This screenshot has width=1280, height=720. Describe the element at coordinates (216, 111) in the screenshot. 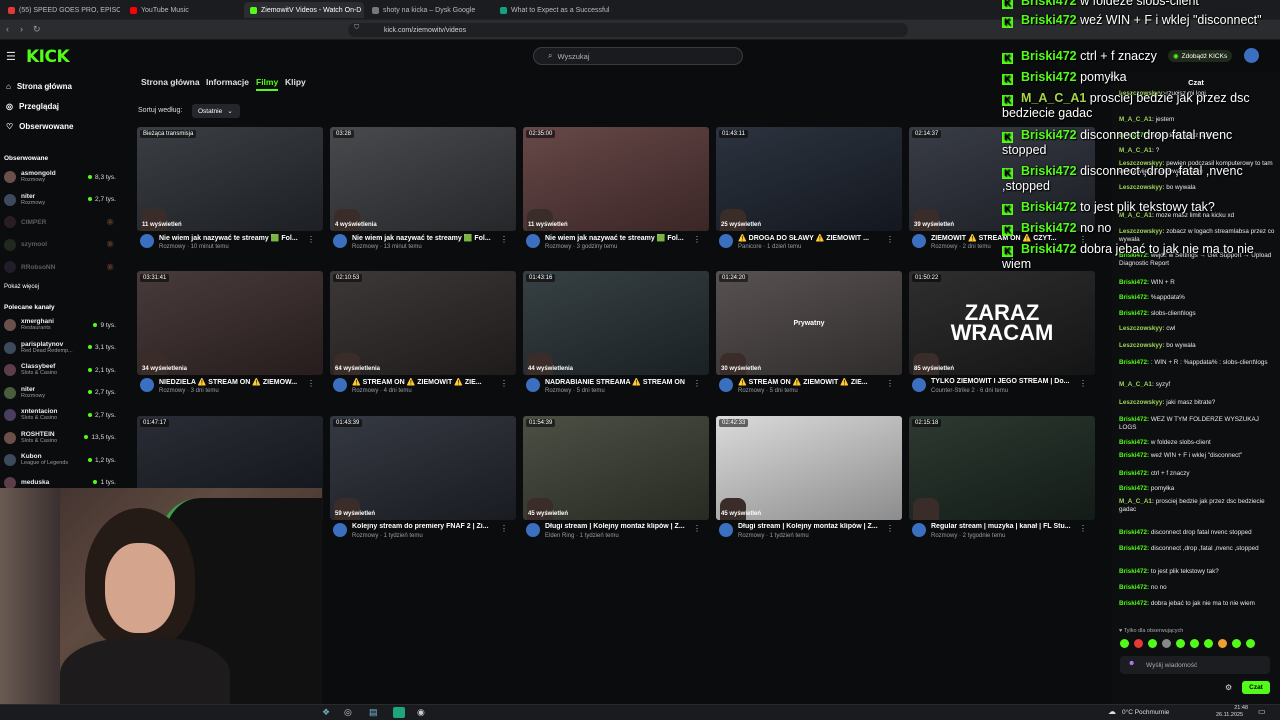

I see `sort-dropdown: Ostatnie ⌄` at that location.